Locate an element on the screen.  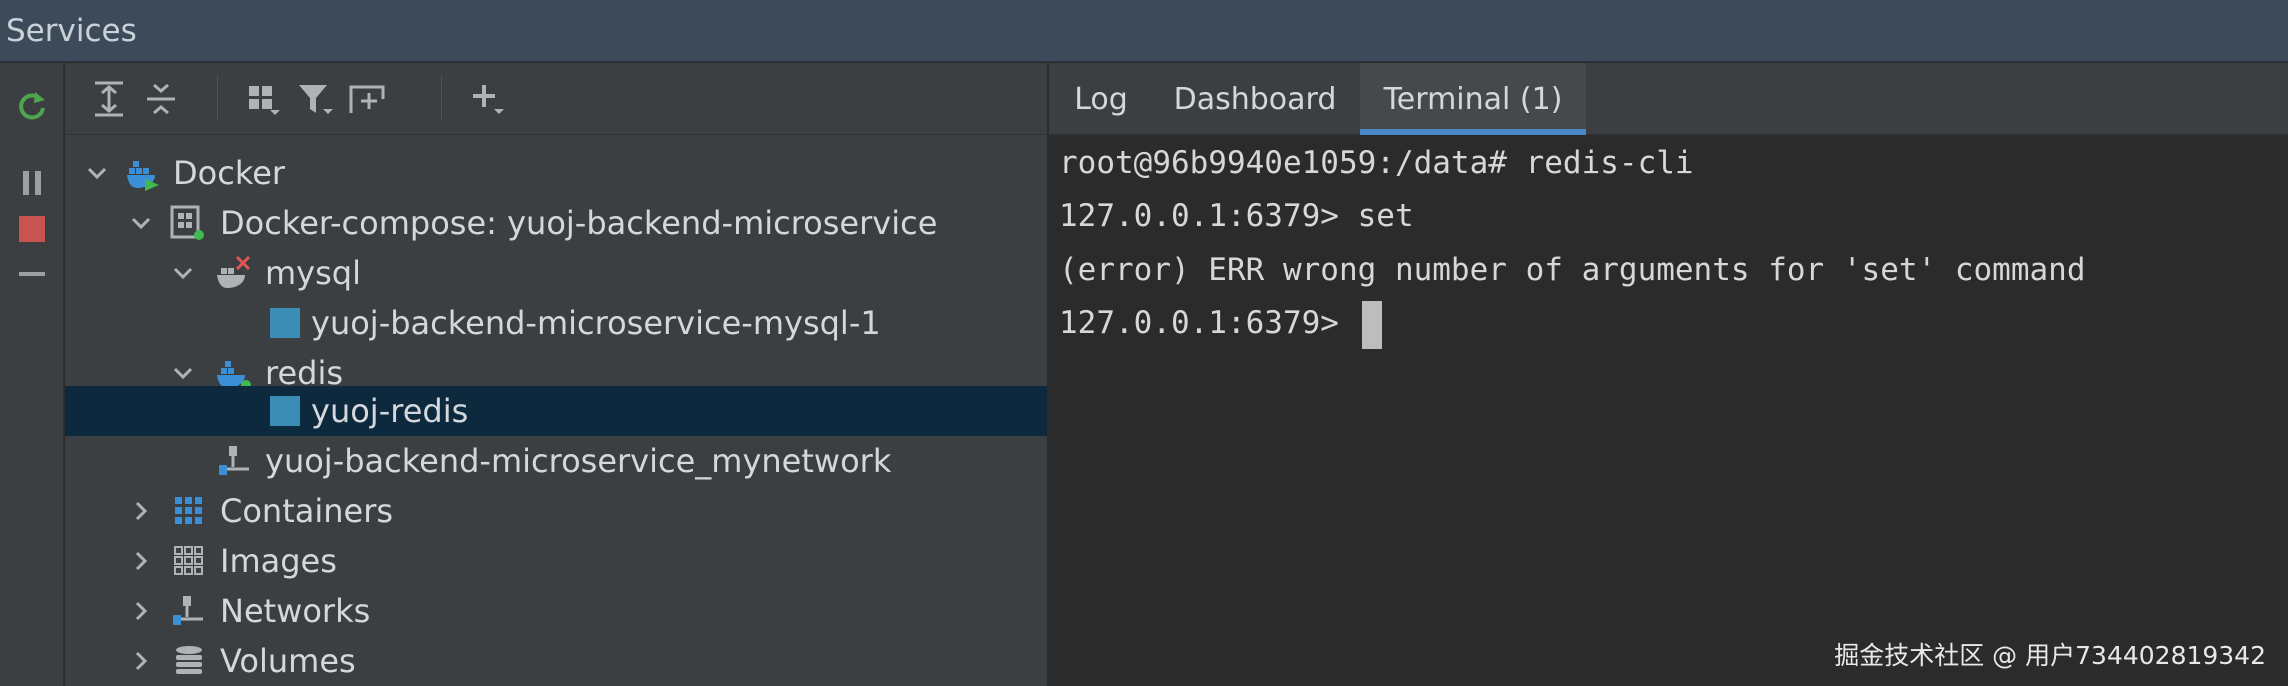
networks-icon is located at coordinates (188, 610).